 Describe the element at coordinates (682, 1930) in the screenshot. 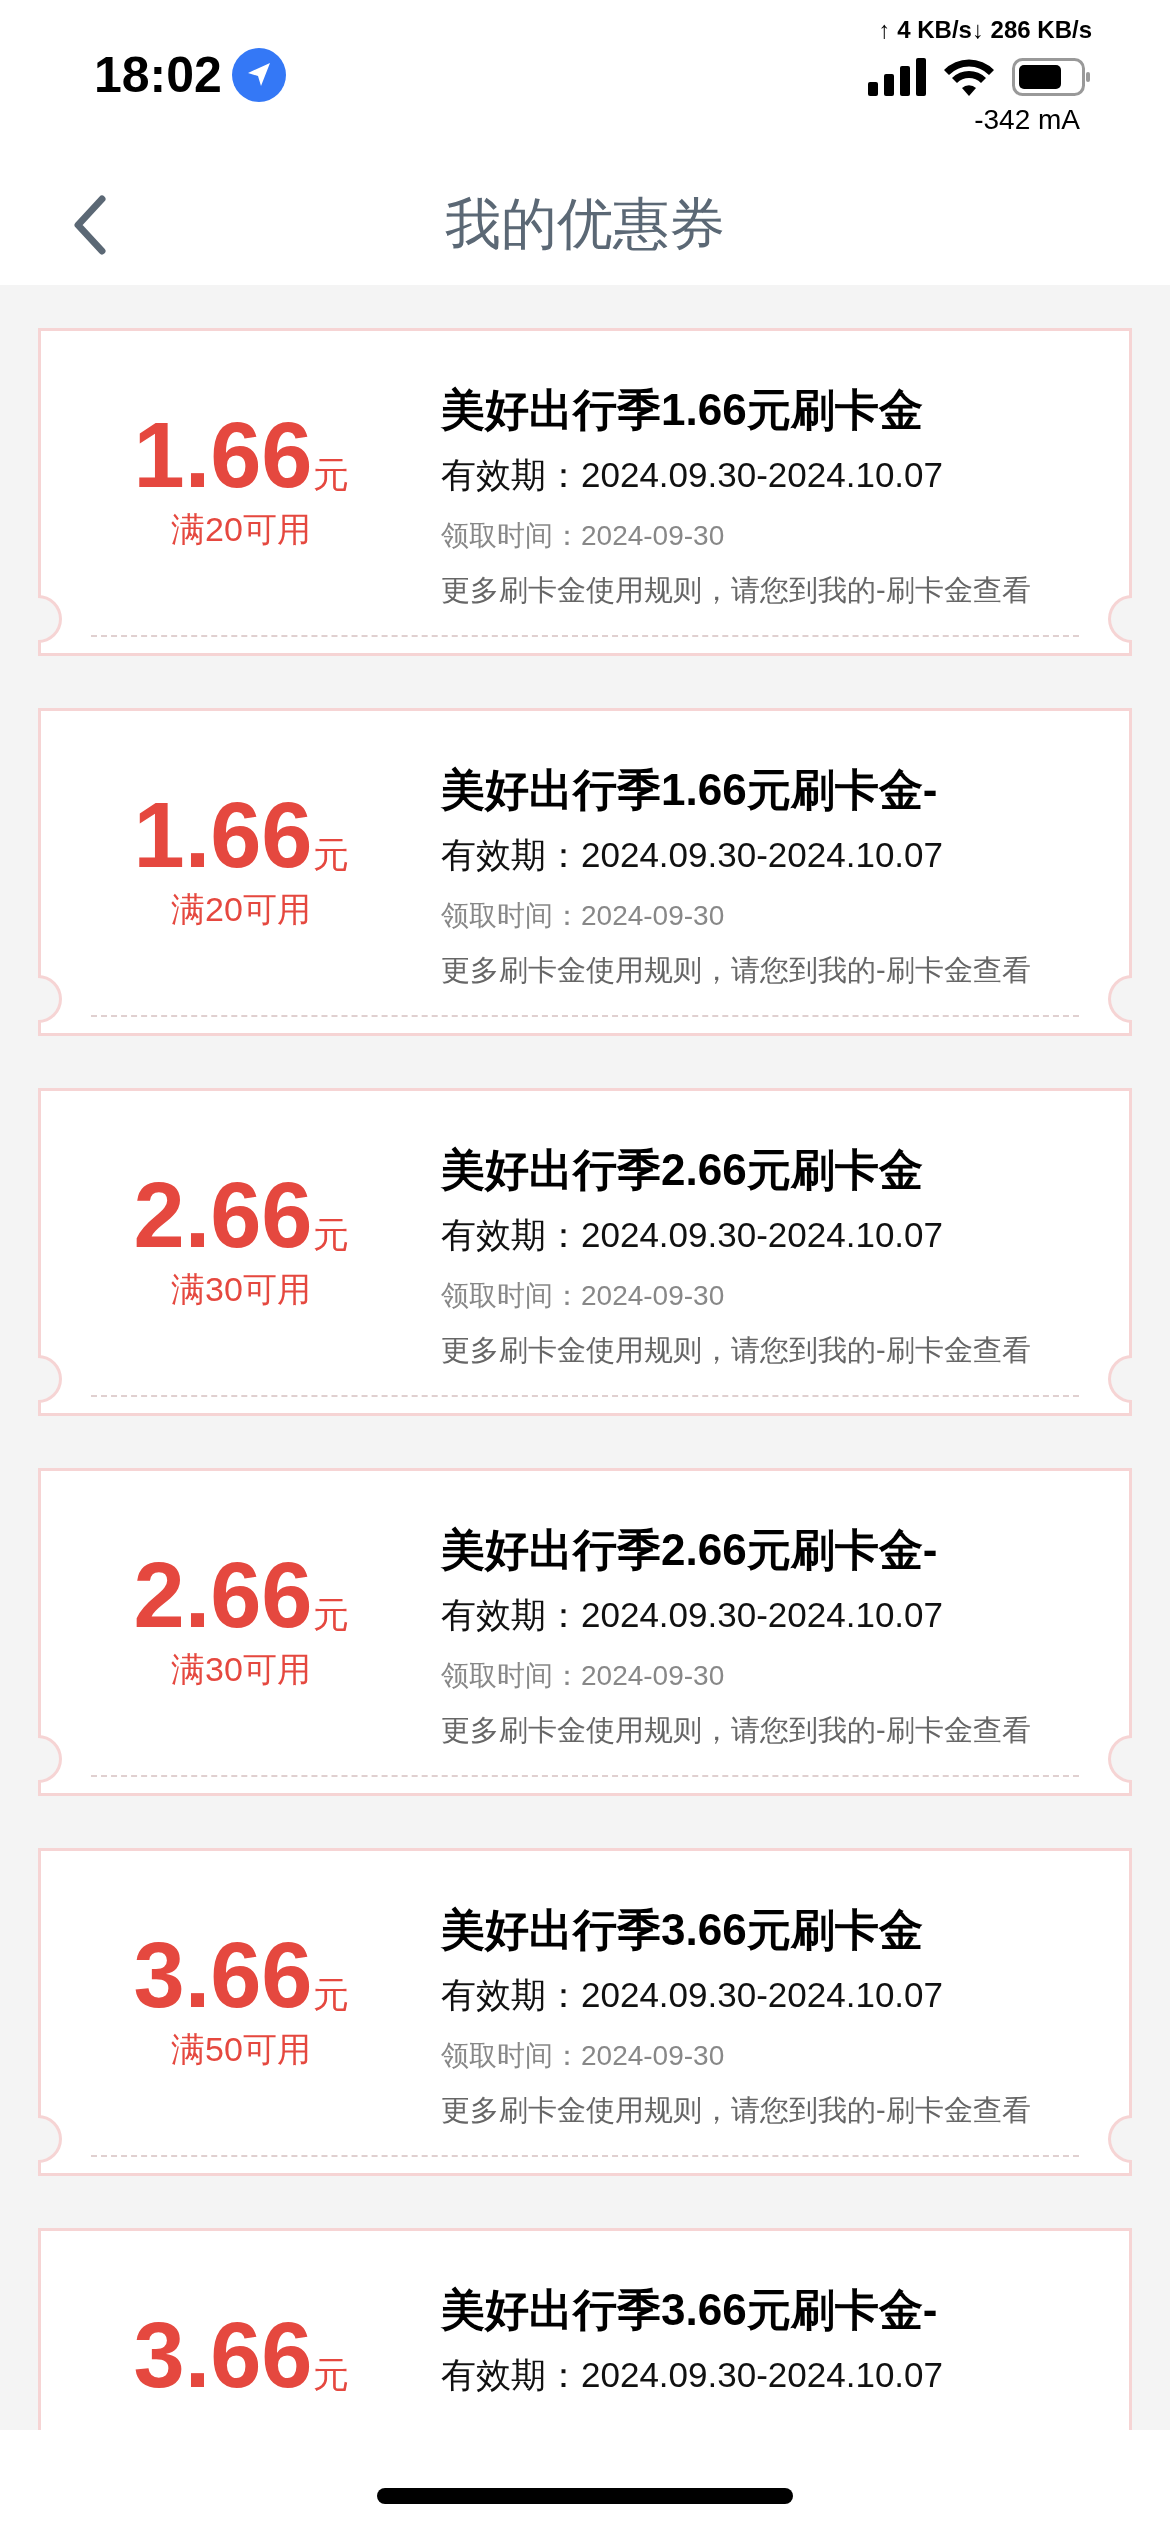

I see `coupon-title: 美好出行季3.66元刷卡金` at that location.